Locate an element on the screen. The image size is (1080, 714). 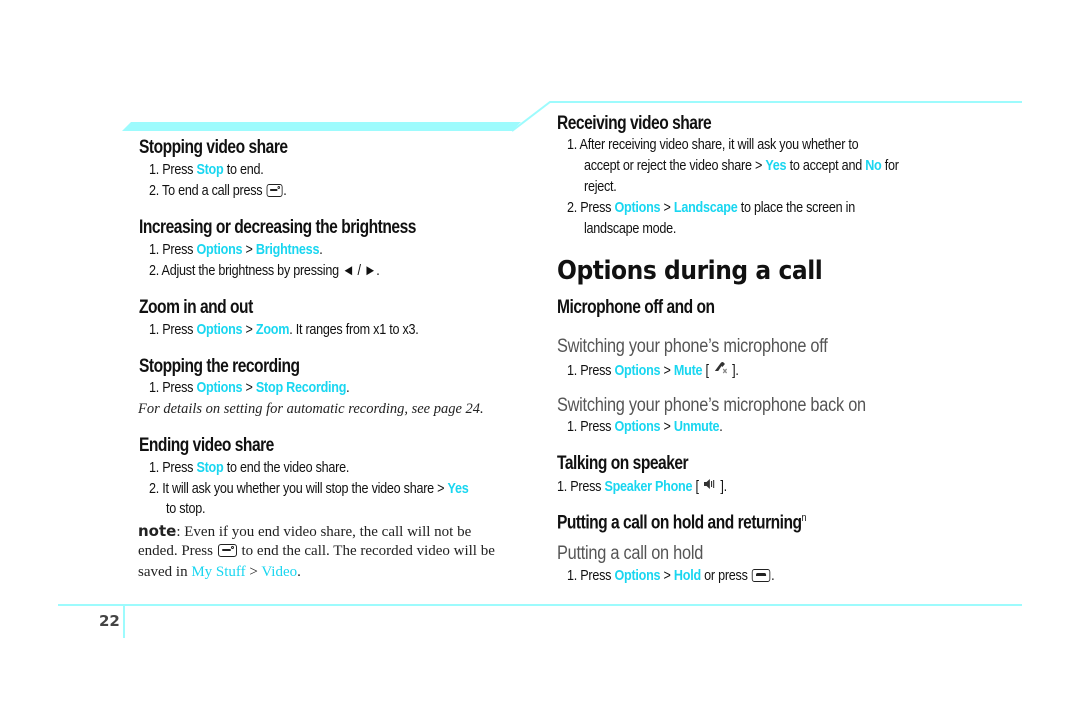
text: 2. To end a call press is located at coordinates (207, 190).